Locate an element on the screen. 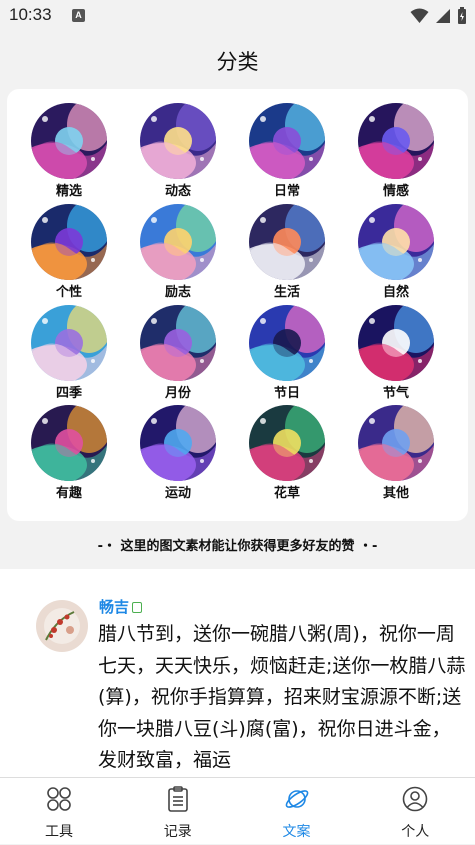  battery-icon is located at coordinates (462, 15).